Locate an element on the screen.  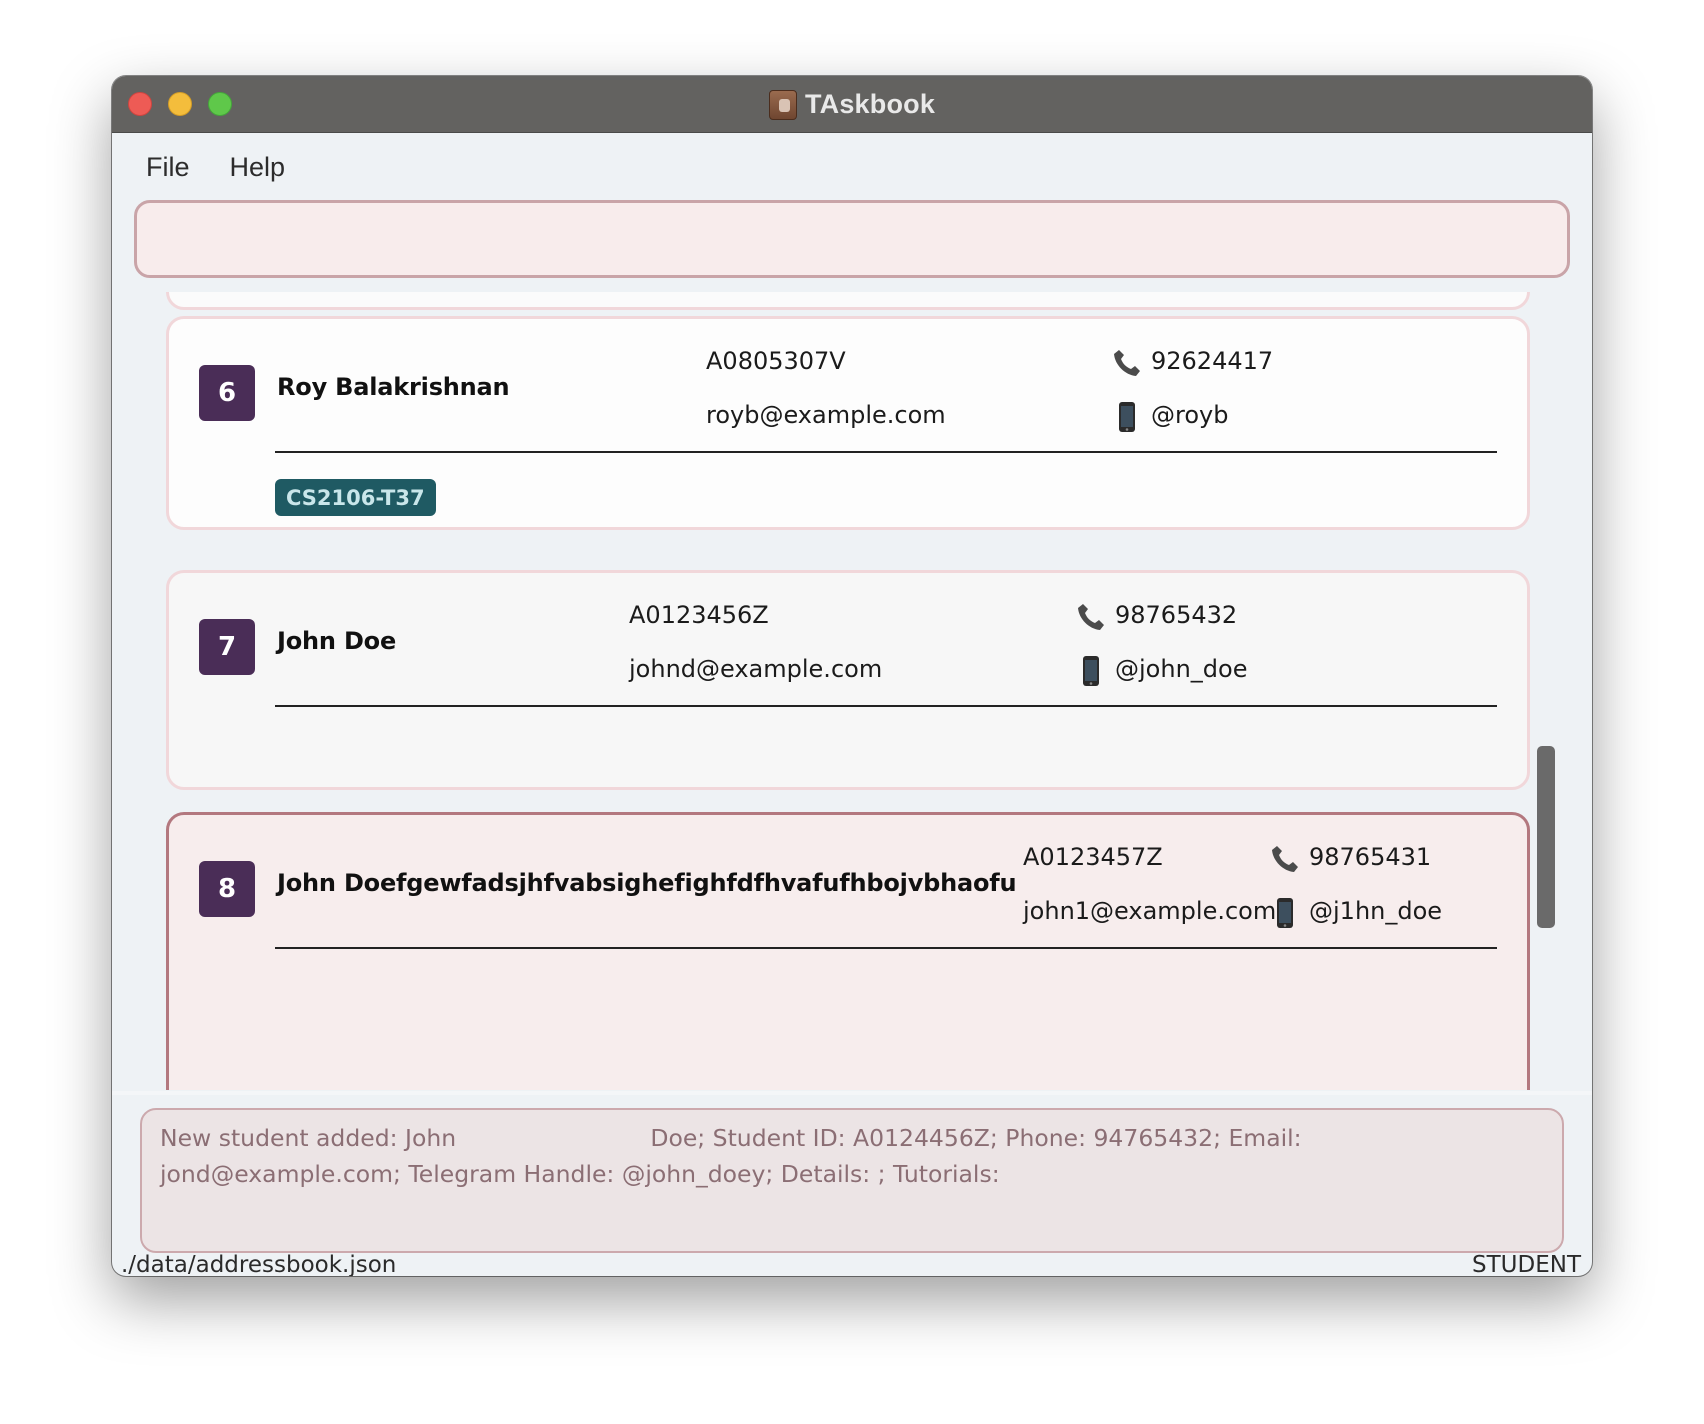
menu-help: Help is located at coordinates (258, 167).